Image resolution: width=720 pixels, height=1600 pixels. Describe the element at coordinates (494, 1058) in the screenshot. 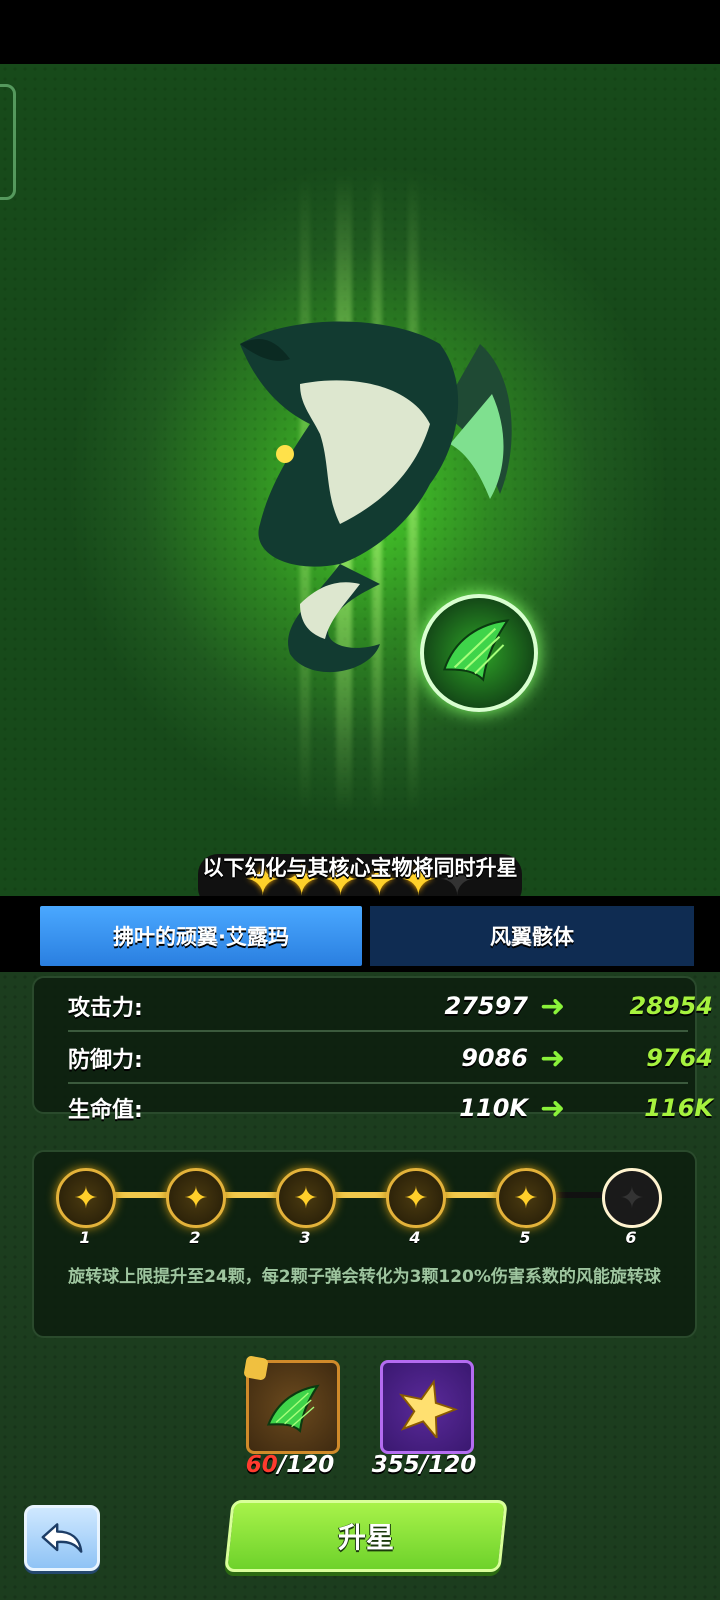

I see `stat-current-value: 9086` at that location.